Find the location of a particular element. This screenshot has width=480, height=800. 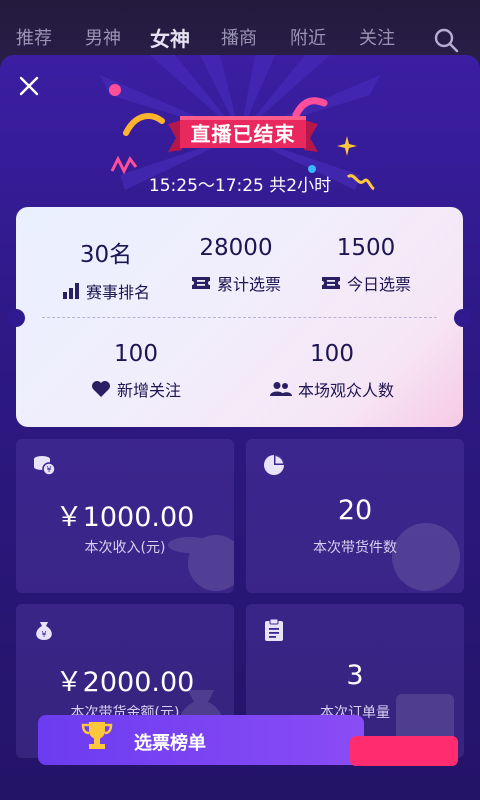

orders-value: 3 is located at coordinates (355, 675).